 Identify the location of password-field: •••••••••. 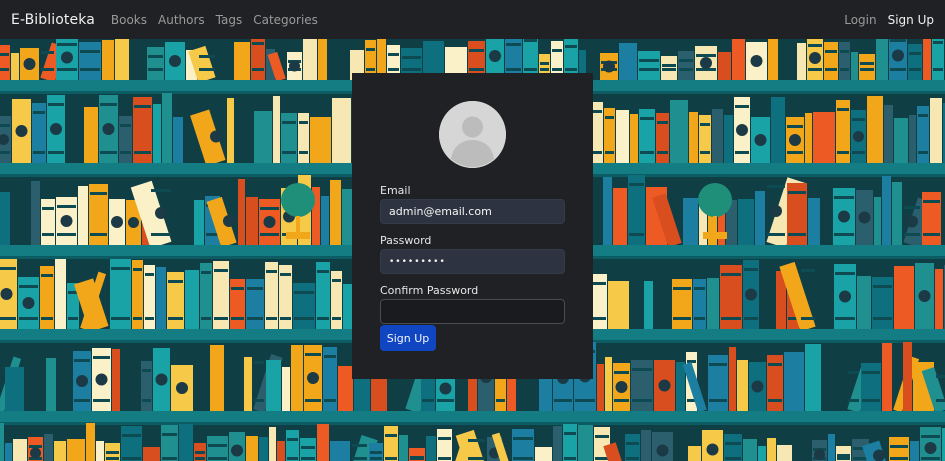
(472, 261).